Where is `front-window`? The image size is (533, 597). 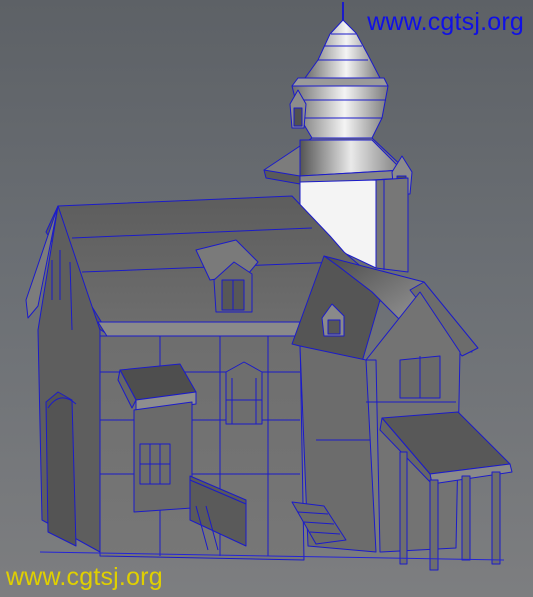
front-window is located at coordinates (244, 393).